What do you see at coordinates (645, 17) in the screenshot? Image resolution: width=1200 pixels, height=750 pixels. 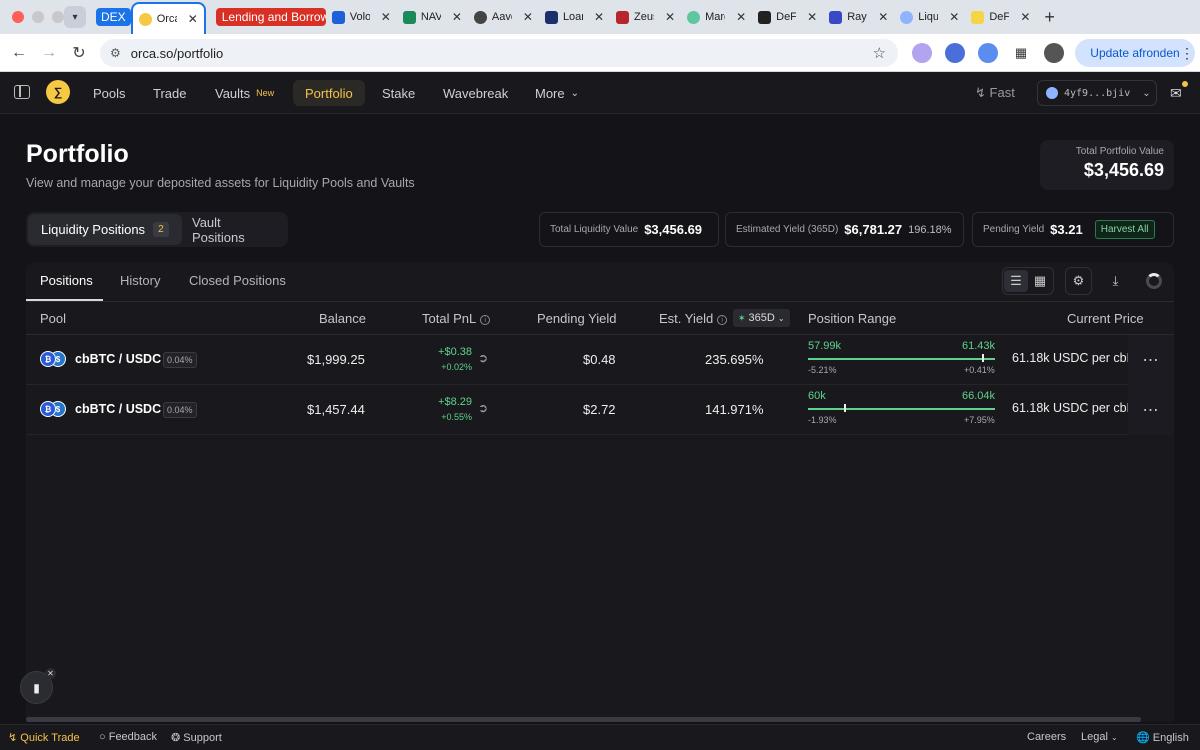 I see `browser-tab-zeus: Zeus ✕` at bounding box center [645, 17].